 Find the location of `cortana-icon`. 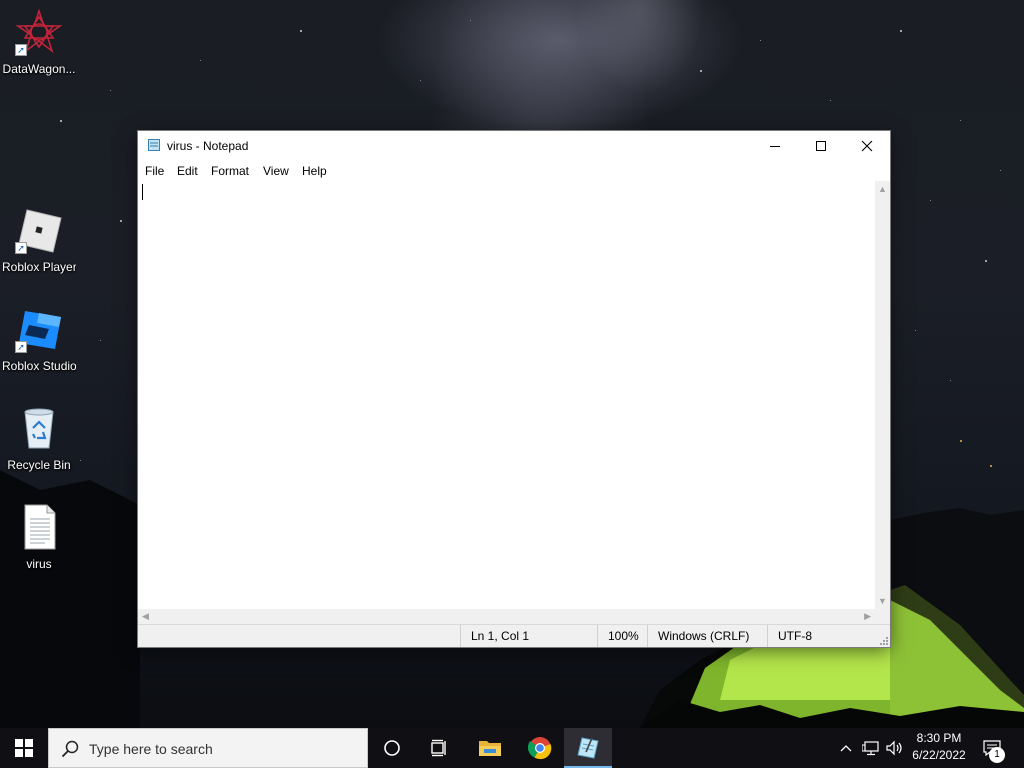

cortana-icon is located at coordinates (392, 748).